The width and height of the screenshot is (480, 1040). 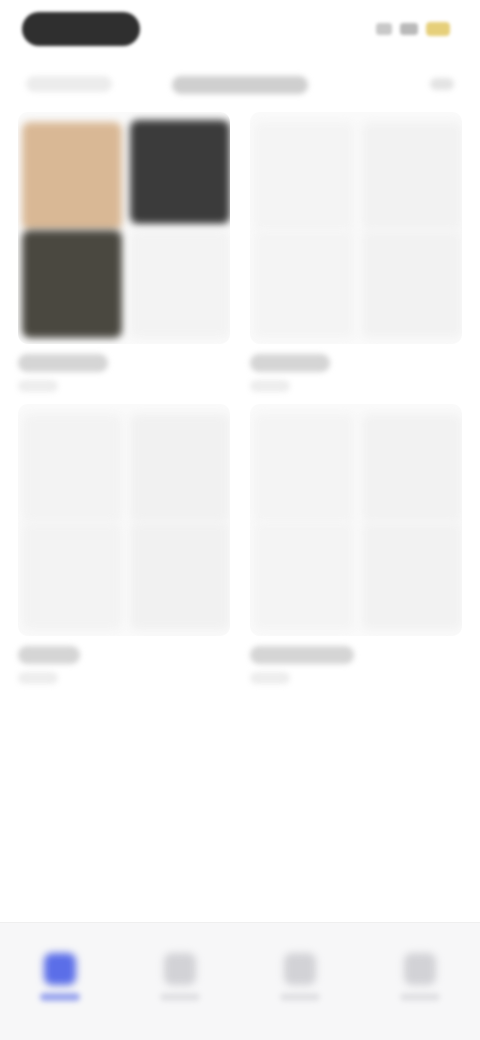 I want to click on tab-for-you, so click(x=180, y=973).